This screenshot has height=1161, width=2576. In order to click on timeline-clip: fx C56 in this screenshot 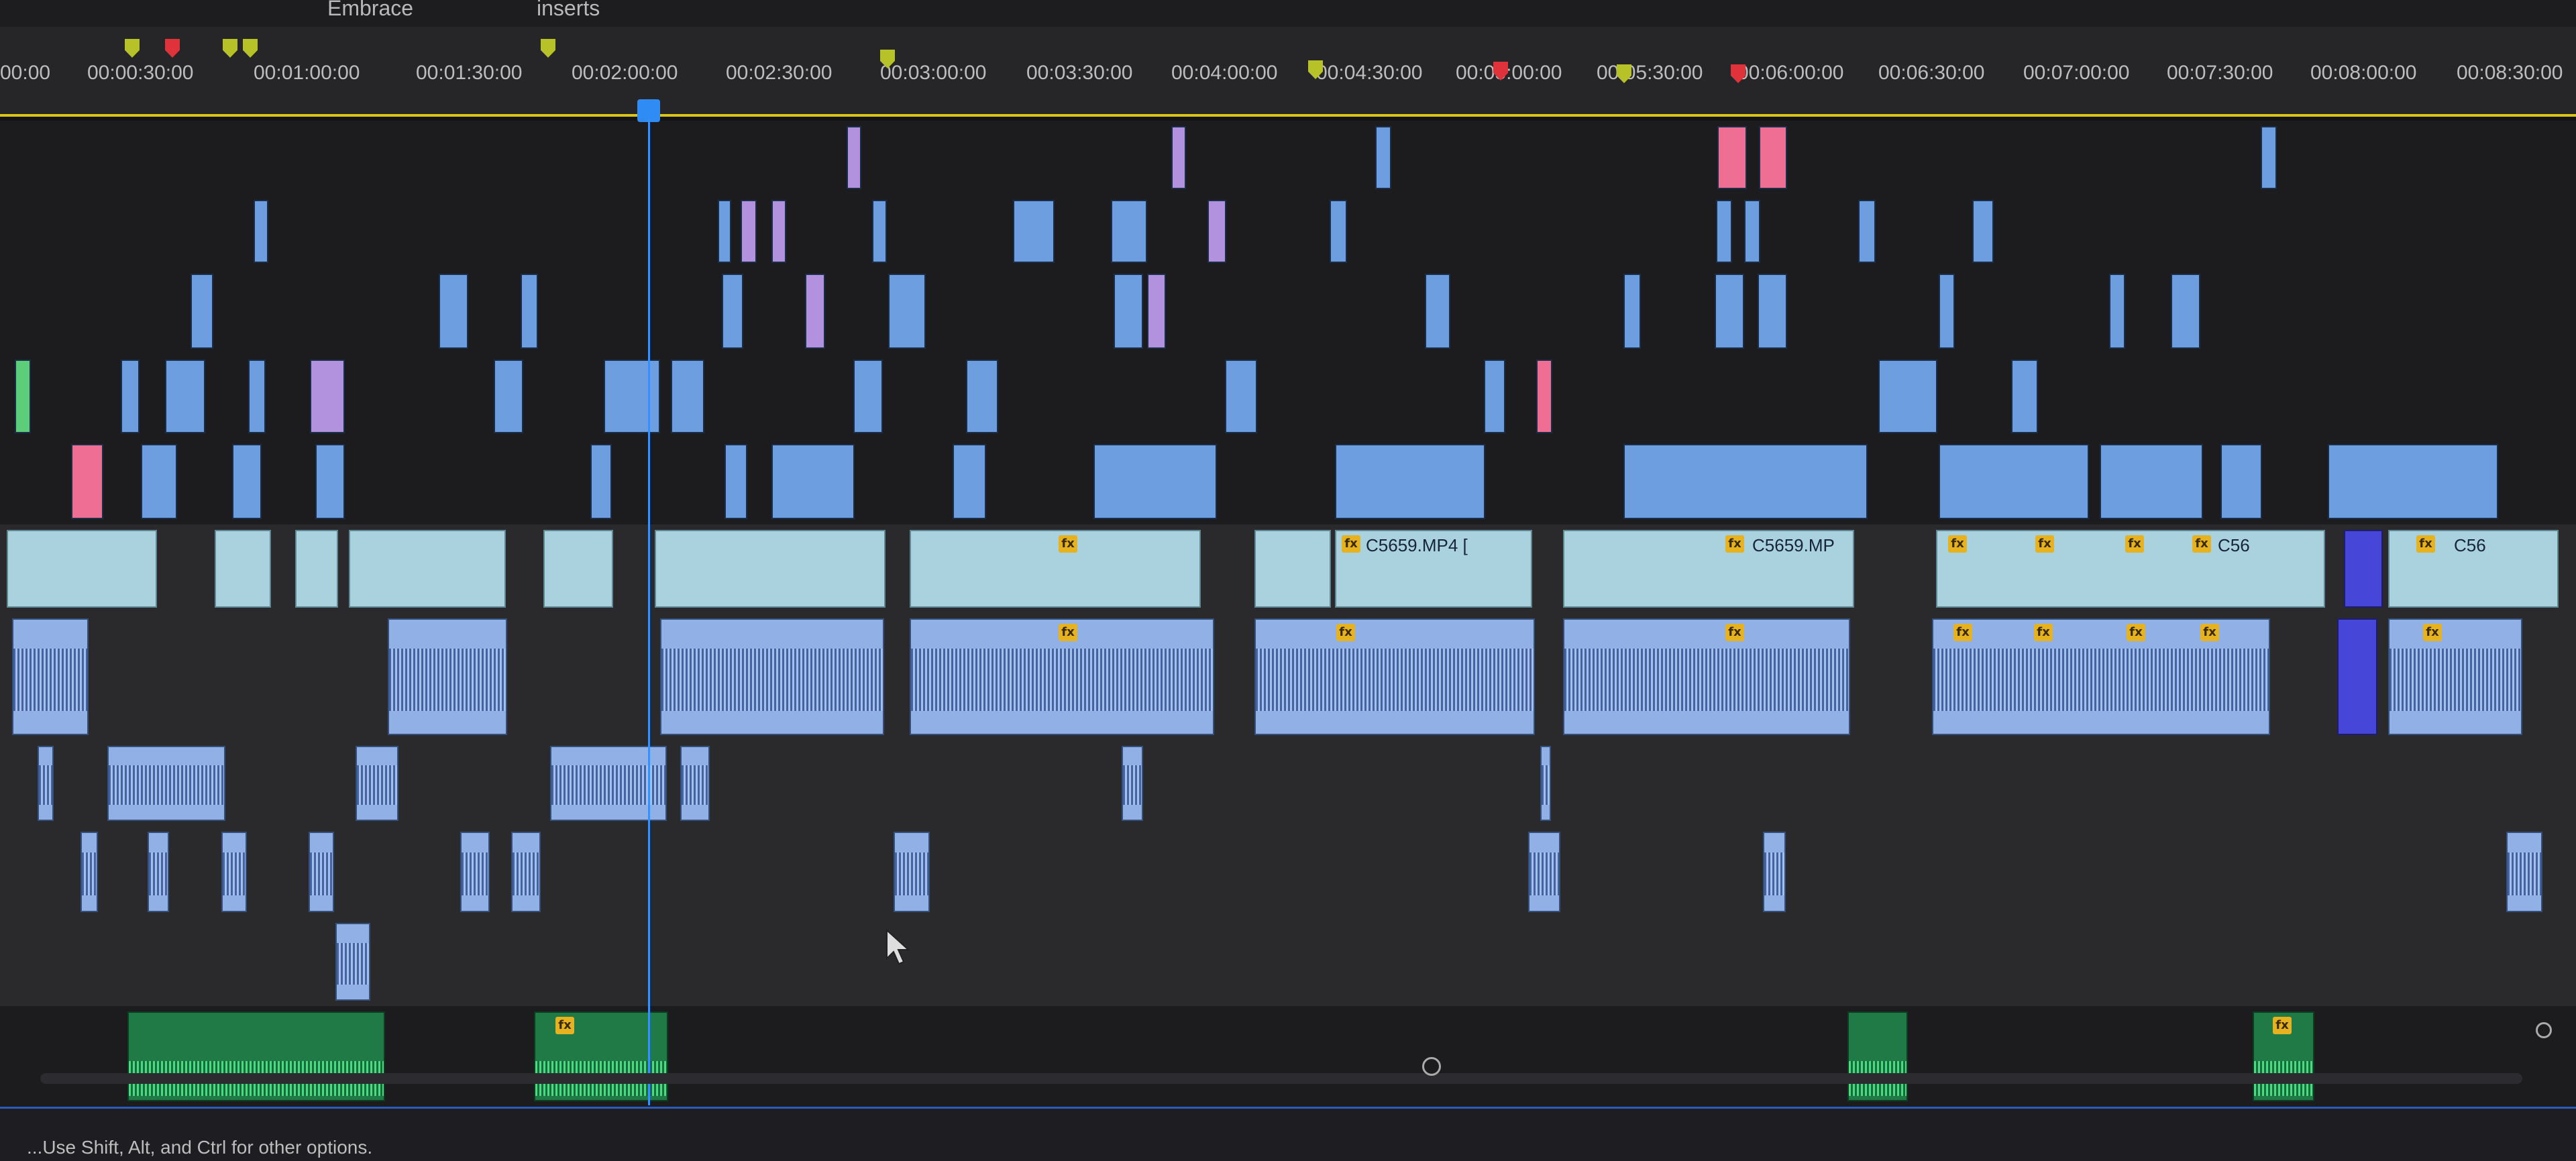, I will do `click(2473, 569)`.